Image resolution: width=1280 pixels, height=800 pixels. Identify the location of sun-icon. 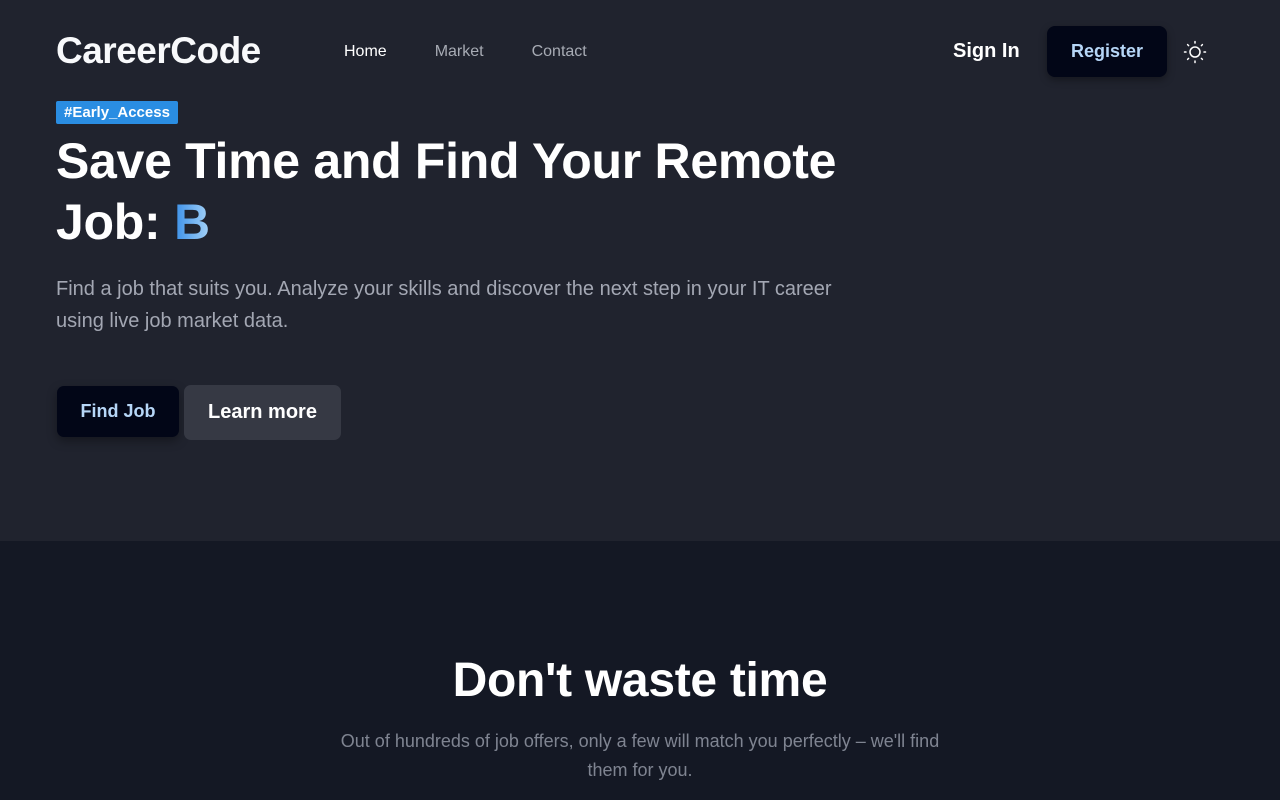
(1195, 52).